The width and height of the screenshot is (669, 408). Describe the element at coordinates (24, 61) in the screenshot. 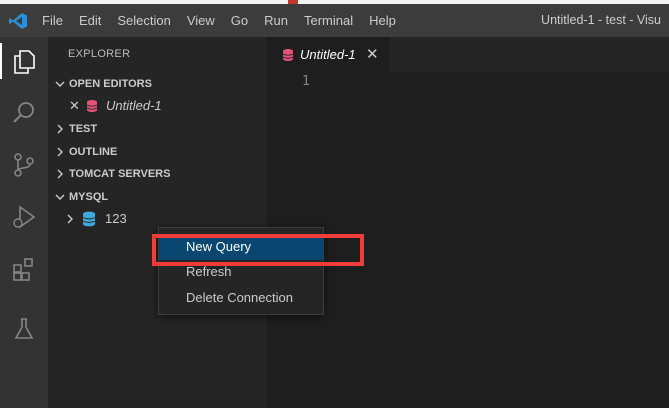

I see `explorer-icon` at that location.